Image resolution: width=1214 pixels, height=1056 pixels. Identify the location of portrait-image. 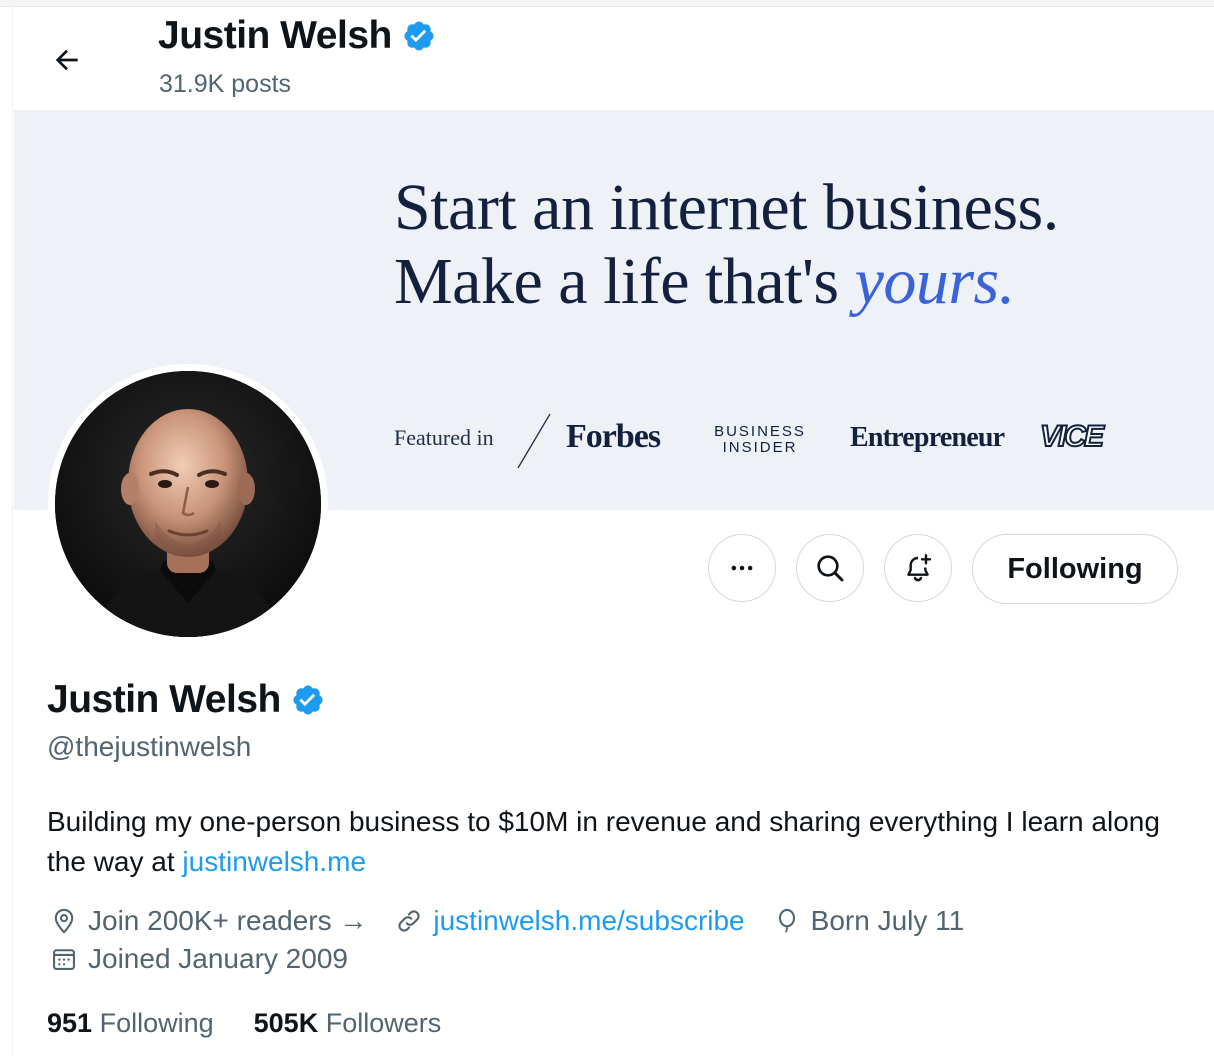
(188, 504).